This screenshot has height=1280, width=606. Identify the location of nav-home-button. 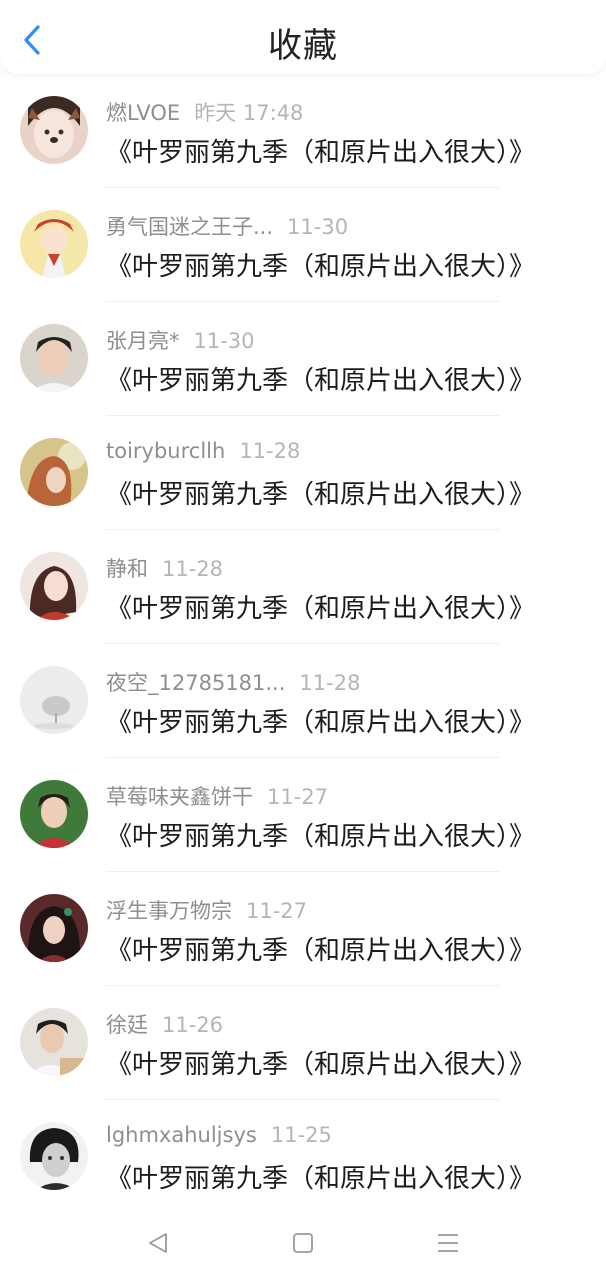
(303, 1243).